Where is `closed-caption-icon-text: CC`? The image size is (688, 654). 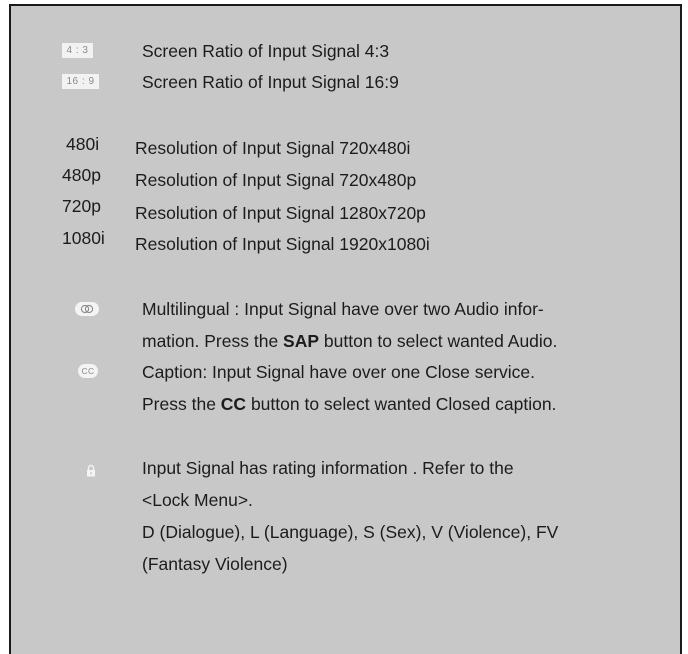
closed-caption-icon-text: CC is located at coordinates (88, 371).